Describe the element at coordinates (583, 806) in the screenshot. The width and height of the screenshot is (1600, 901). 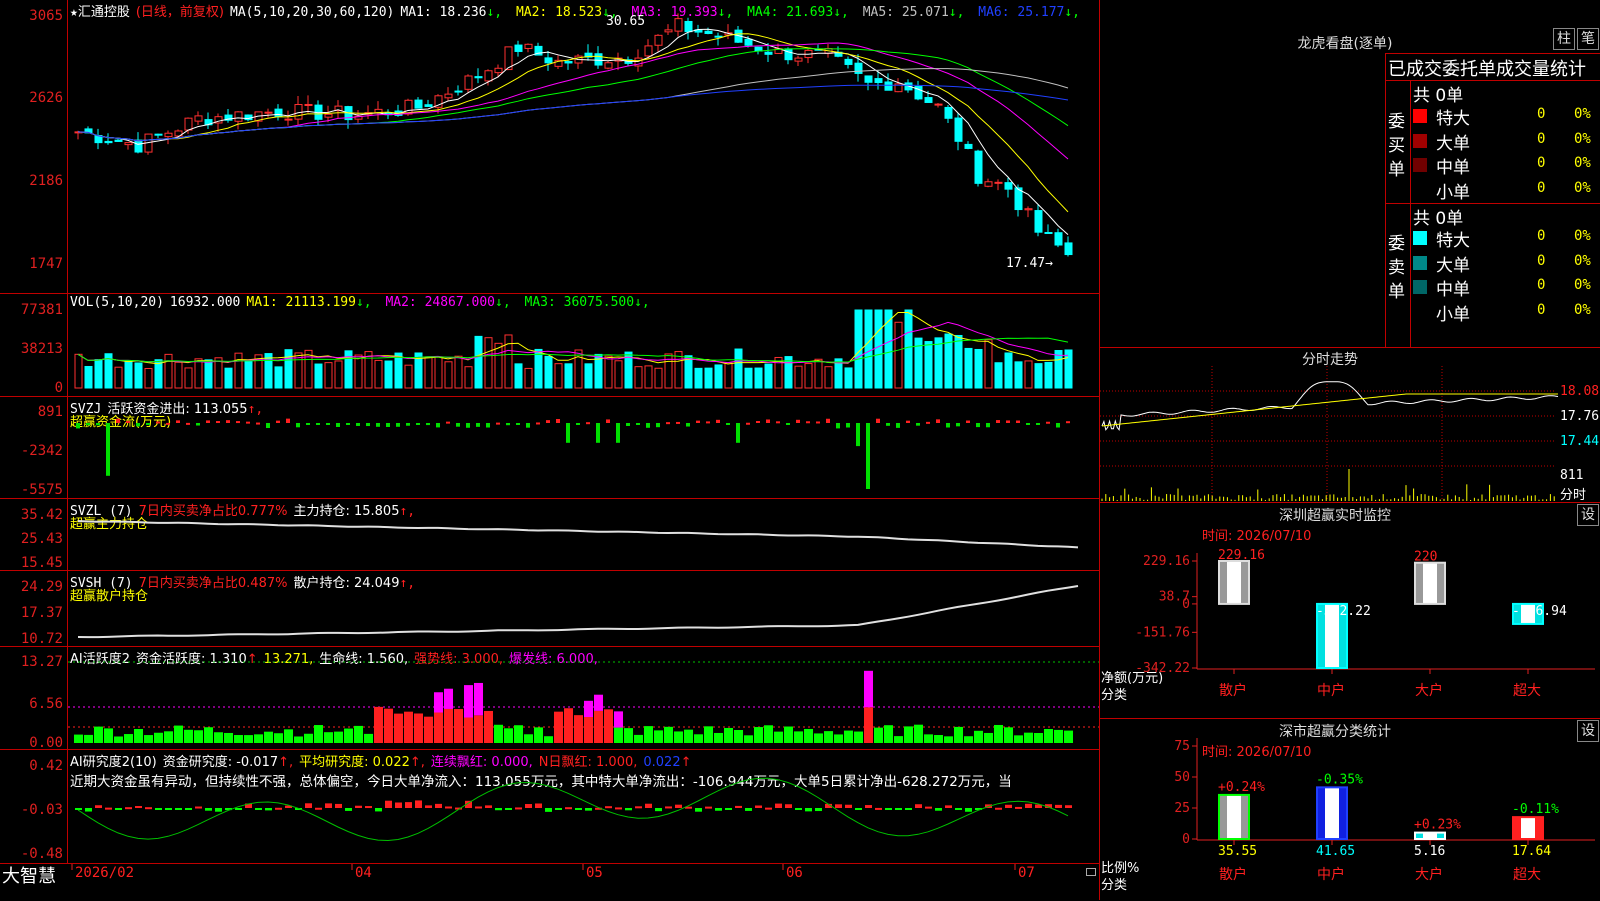
I see `research-chart` at that location.